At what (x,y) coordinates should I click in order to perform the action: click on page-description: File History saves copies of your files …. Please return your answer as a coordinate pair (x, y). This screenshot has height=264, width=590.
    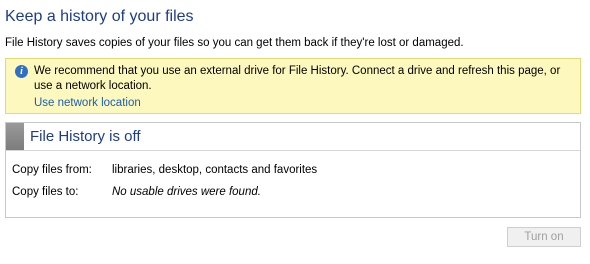
    Looking at the image, I should click on (234, 43).